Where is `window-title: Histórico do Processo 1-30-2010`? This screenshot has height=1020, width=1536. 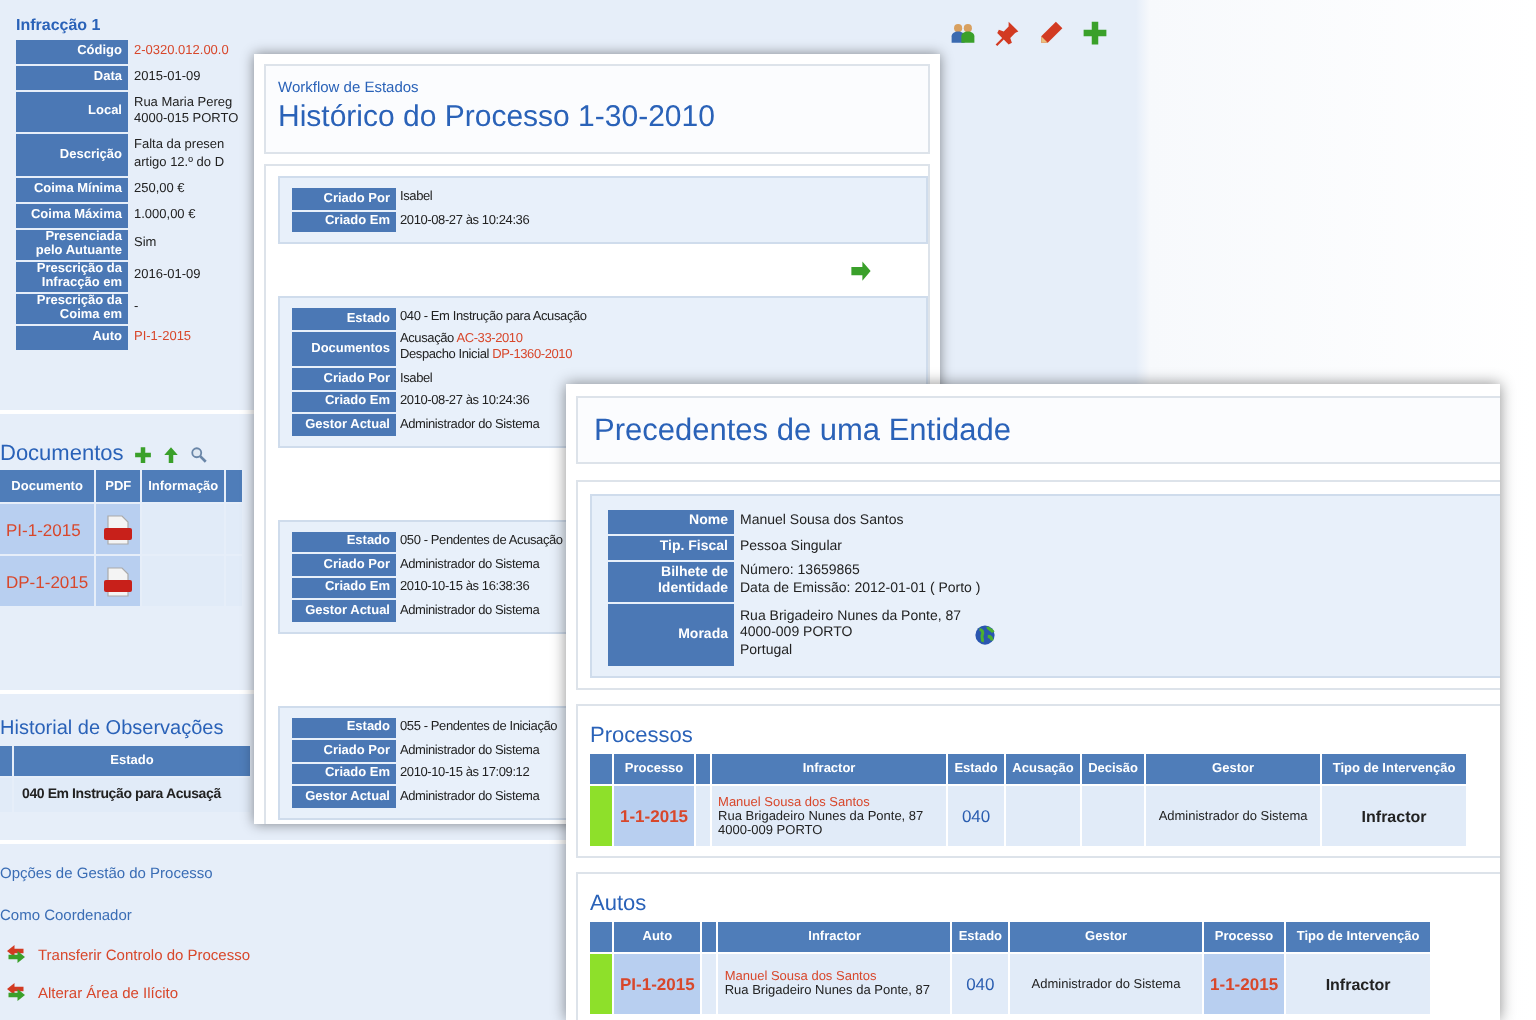
window-title: Histórico do Processo 1-30-2010 is located at coordinates (497, 117).